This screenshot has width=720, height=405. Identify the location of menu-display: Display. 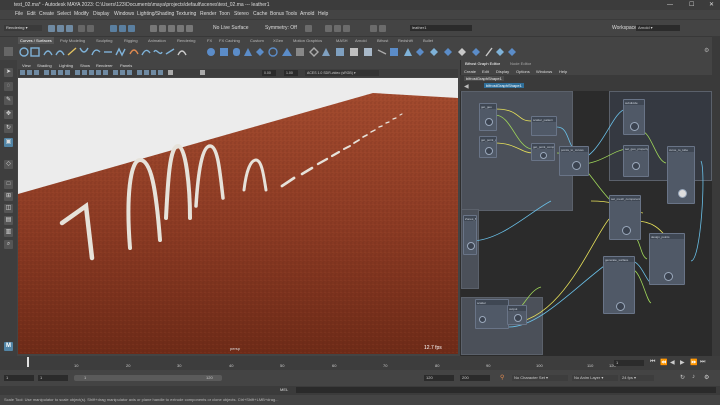
(101, 14).